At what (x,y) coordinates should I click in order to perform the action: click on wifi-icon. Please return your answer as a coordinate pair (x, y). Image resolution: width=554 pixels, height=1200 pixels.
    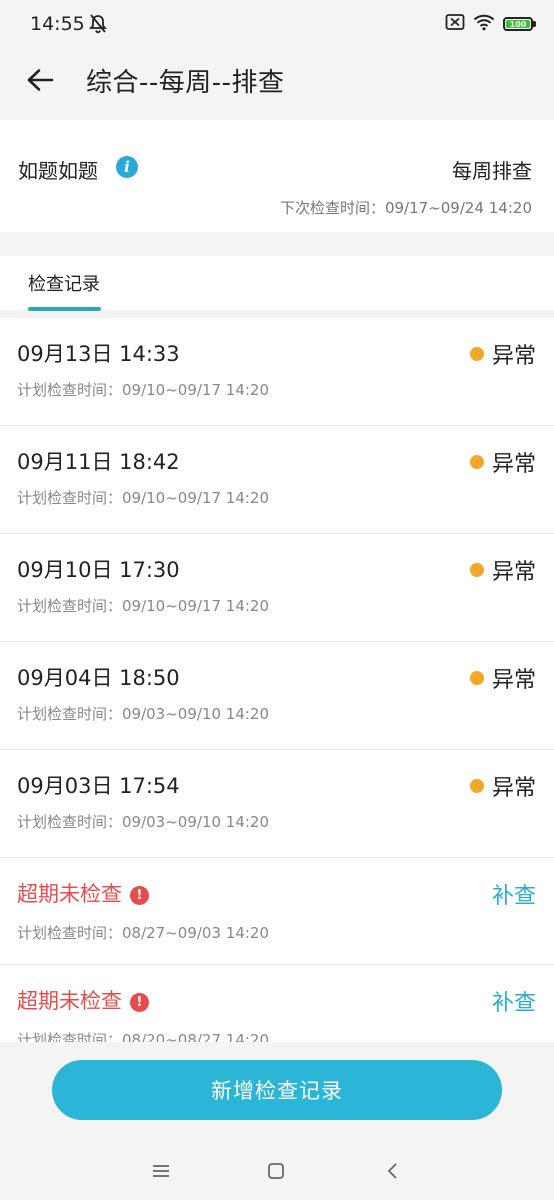
    Looking at the image, I should click on (484, 24).